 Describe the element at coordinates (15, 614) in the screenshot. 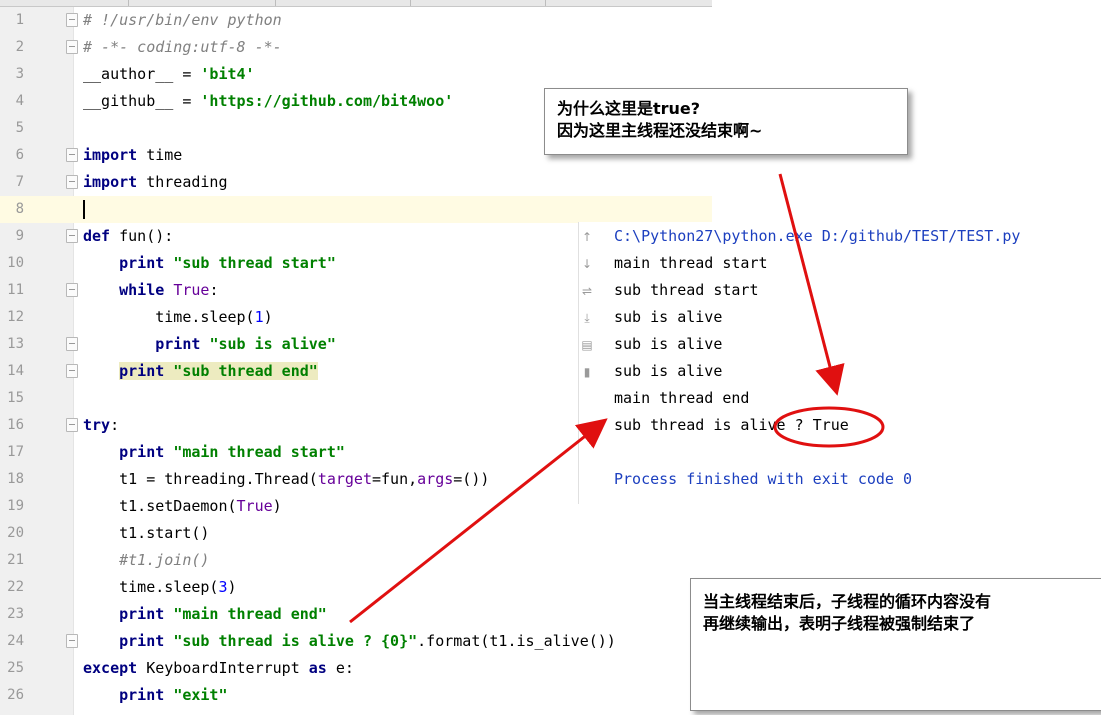

I see `line-number: 23` at that location.